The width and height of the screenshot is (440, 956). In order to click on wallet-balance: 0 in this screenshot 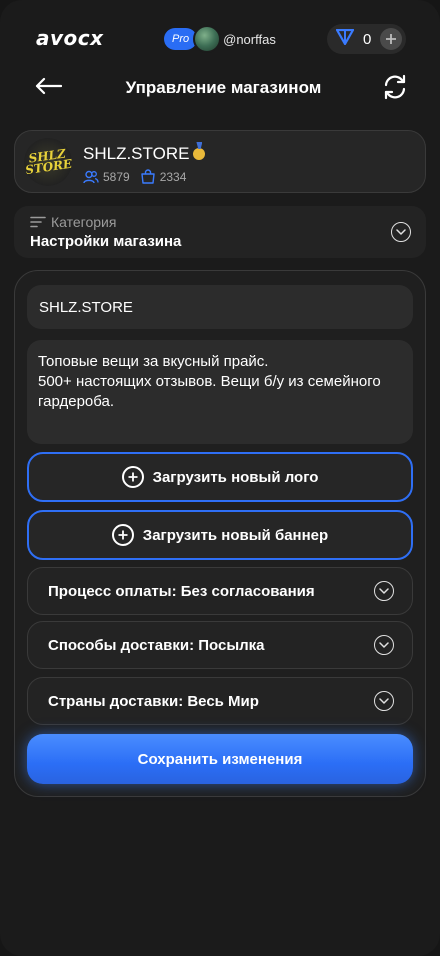, I will do `click(366, 39)`.